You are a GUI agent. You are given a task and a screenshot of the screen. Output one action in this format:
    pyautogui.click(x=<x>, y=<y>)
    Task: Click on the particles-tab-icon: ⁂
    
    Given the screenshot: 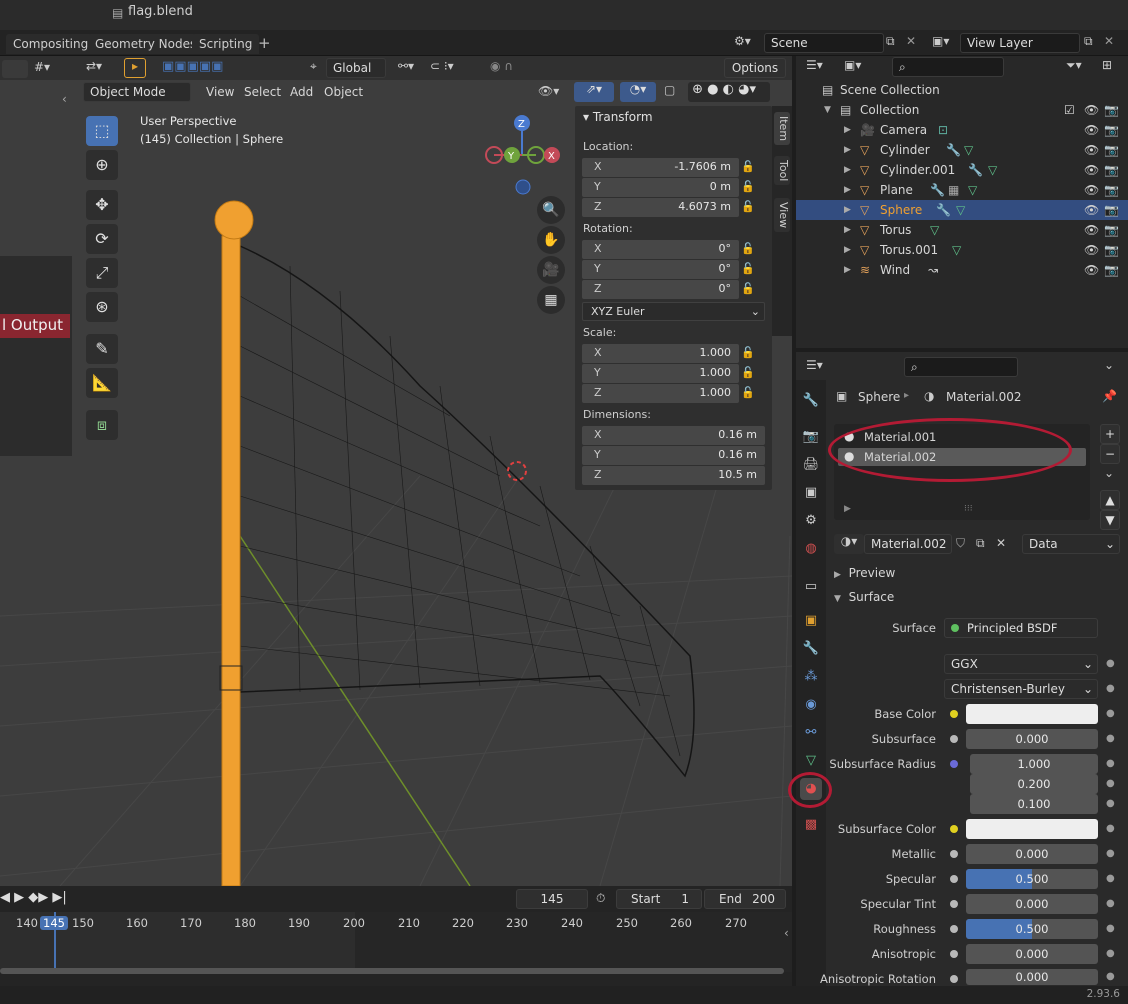 What is the action you would take?
    pyautogui.click(x=811, y=677)
    